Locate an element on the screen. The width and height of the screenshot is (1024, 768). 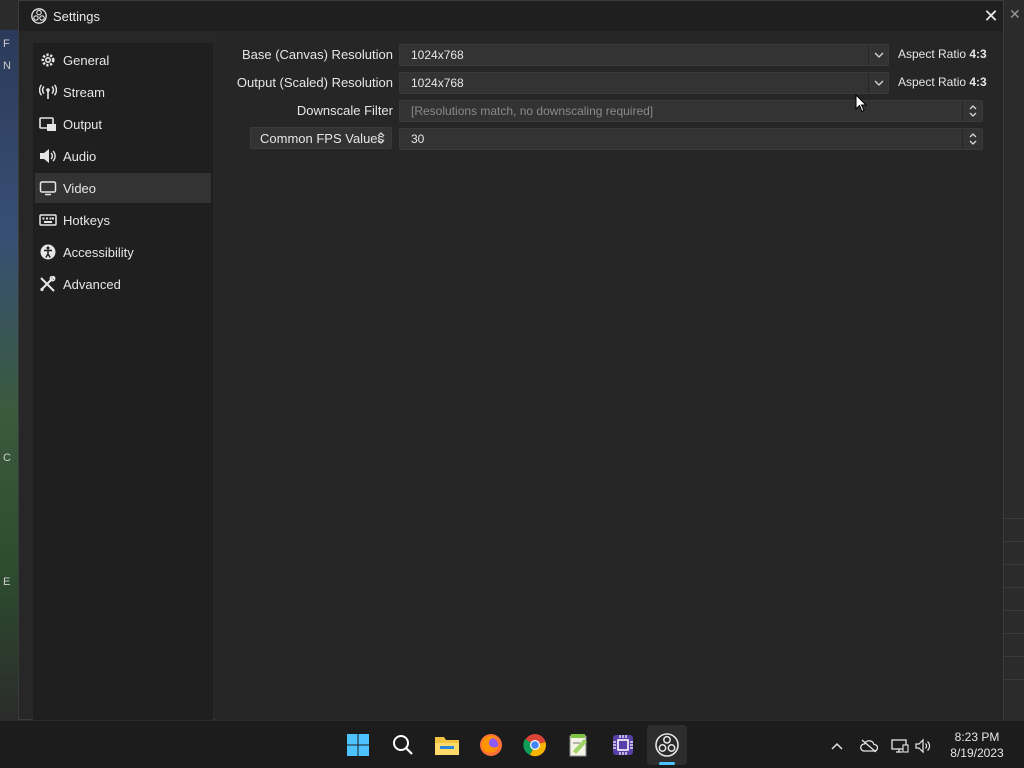
base-resolution-value: 1024x768 is located at coordinates (437, 55).